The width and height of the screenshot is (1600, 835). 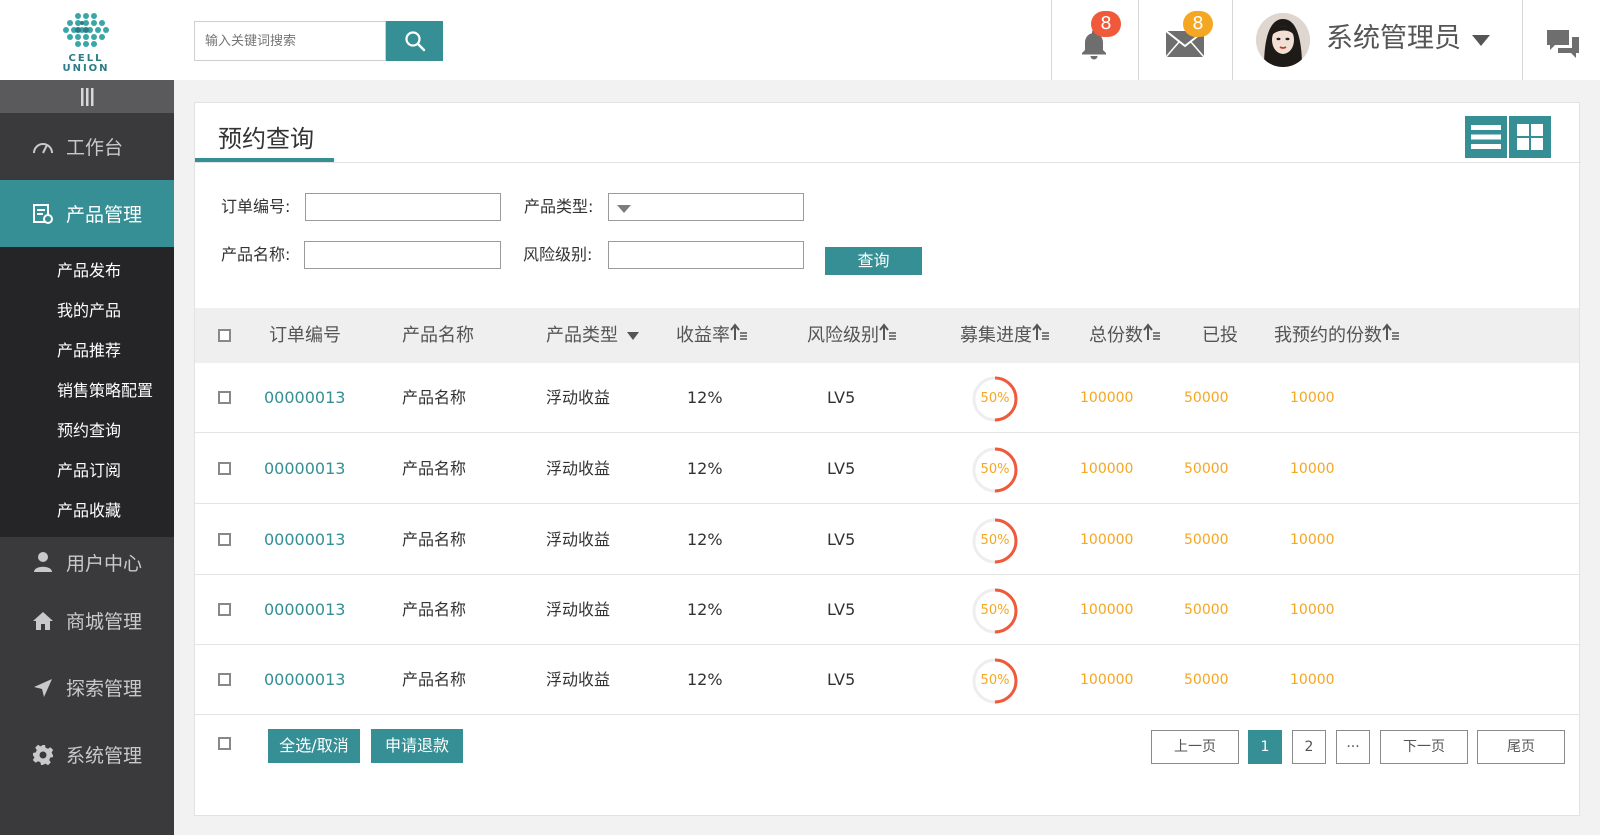 I want to click on risk-level-input, so click(x=706, y=255).